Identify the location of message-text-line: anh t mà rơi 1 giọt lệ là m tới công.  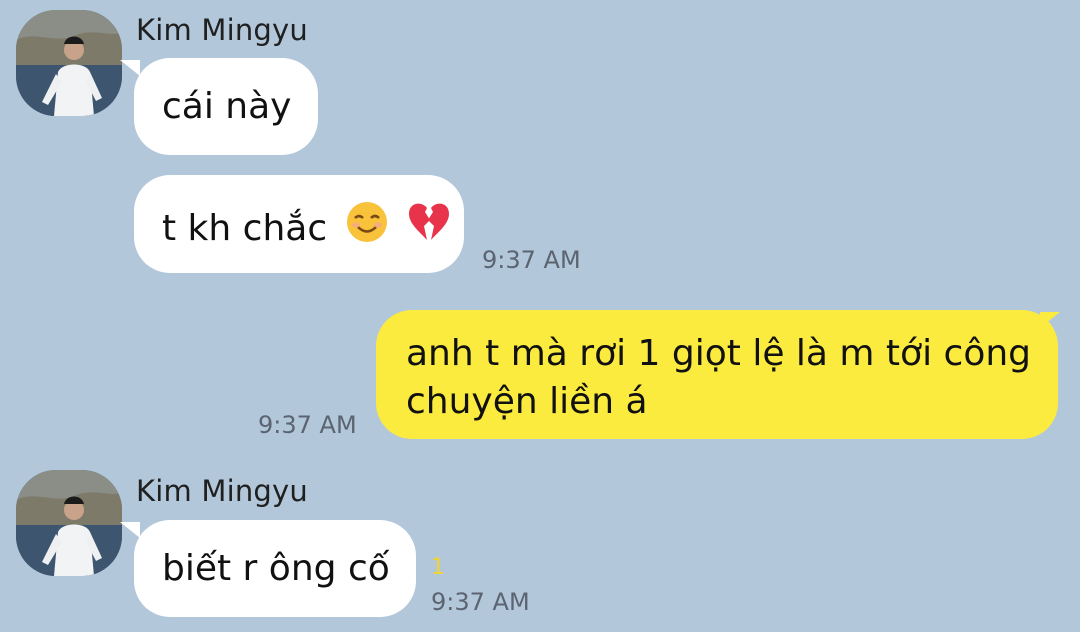
(719, 353).